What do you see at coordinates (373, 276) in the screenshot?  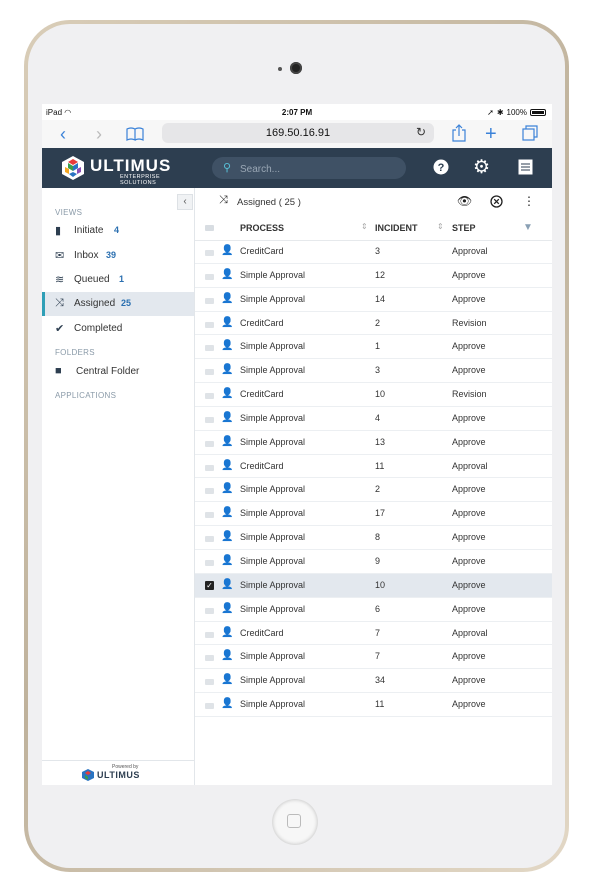 I see `table-row: 👤 Simple Approval 12 Approve` at bounding box center [373, 276].